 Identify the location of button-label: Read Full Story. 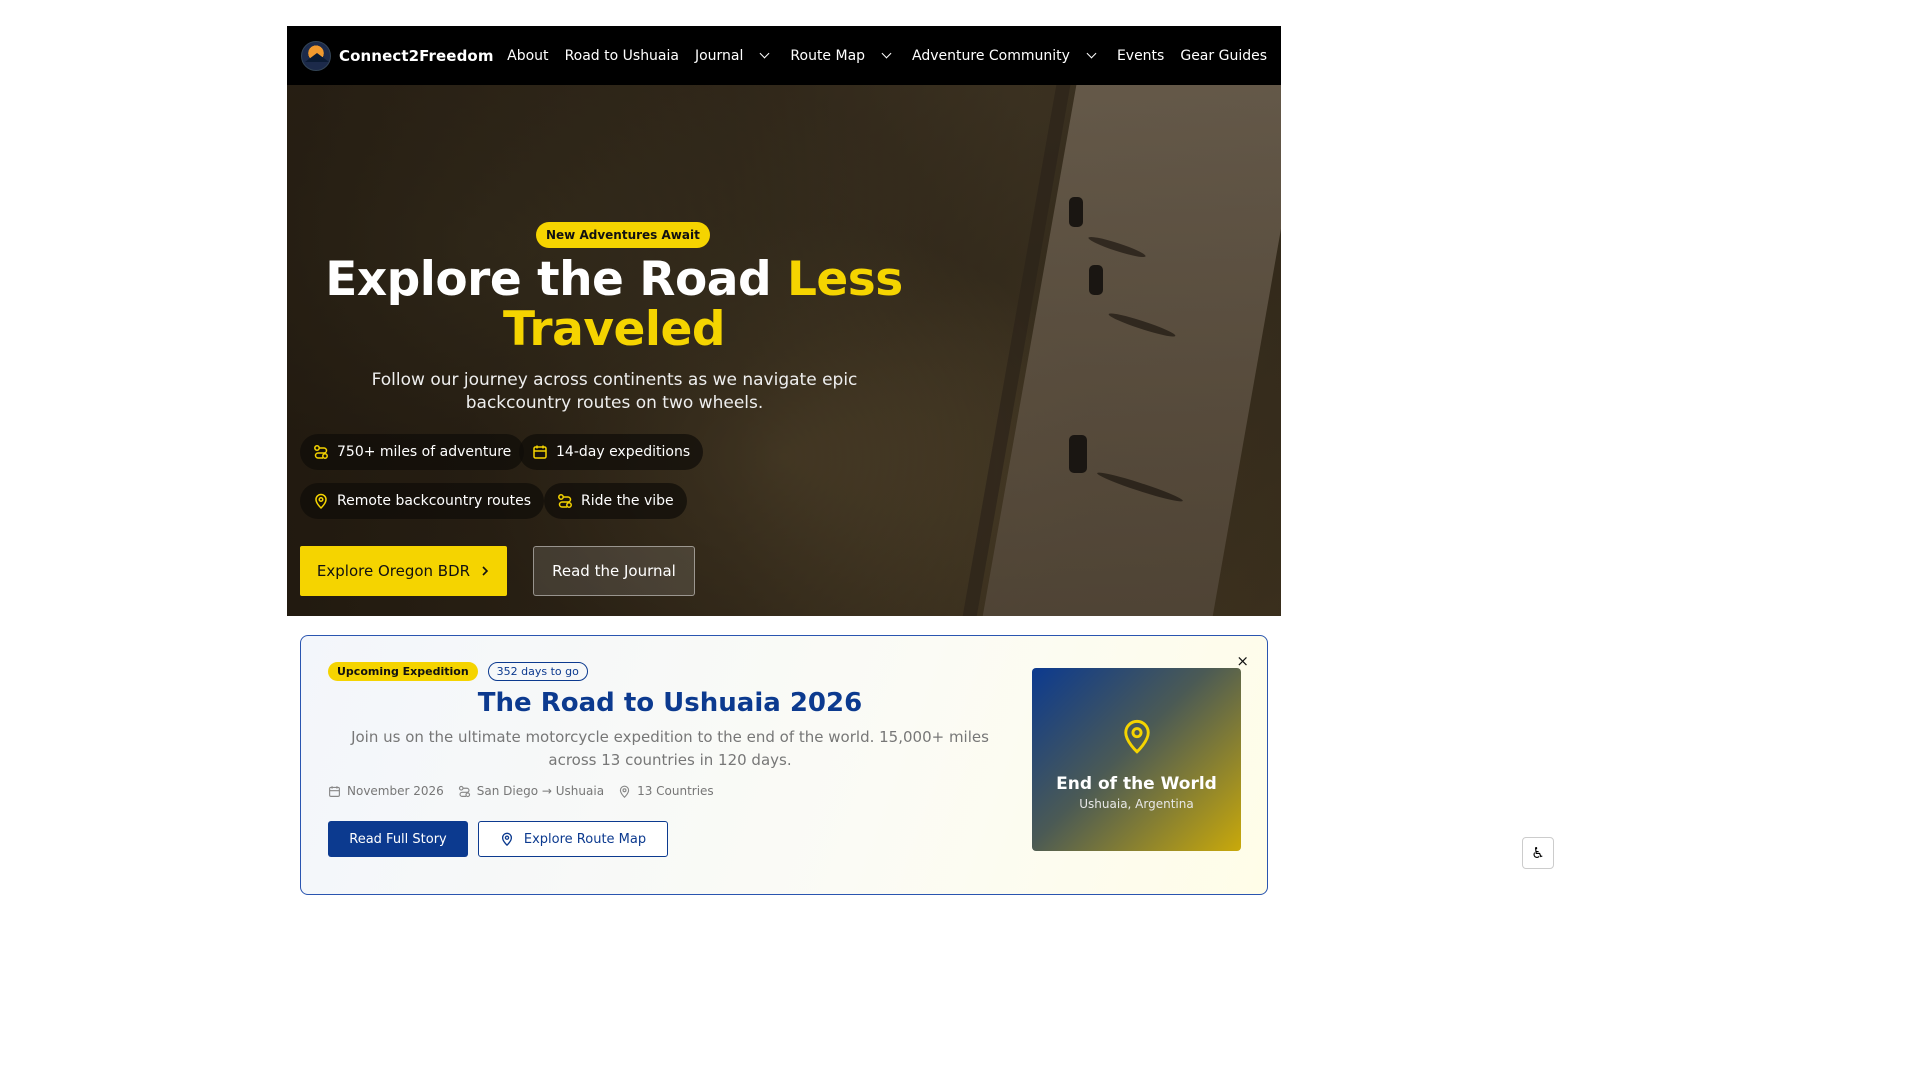
(398, 839).